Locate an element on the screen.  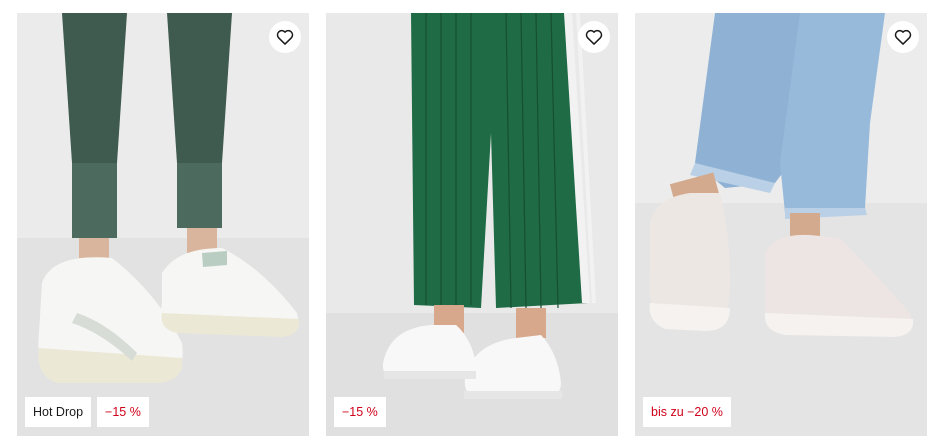
discount-badge: bis zu −20 % is located at coordinates (687, 412).